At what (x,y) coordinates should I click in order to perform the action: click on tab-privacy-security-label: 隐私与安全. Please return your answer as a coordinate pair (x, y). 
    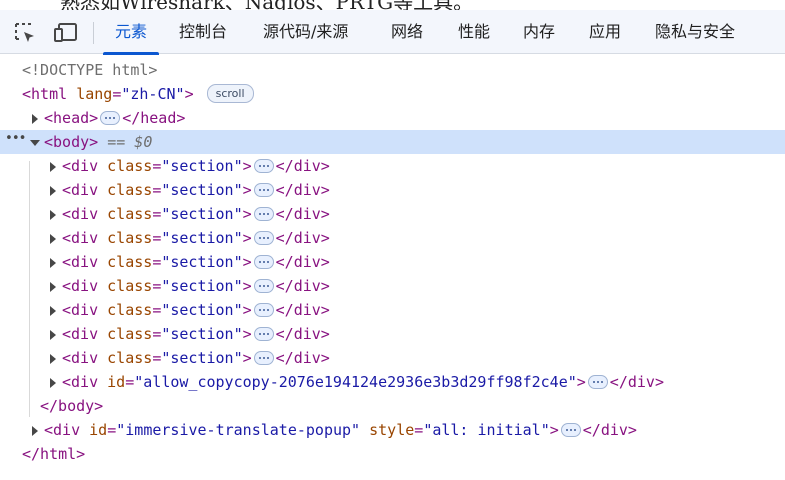
    Looking at the image, I should click on (695, 31).